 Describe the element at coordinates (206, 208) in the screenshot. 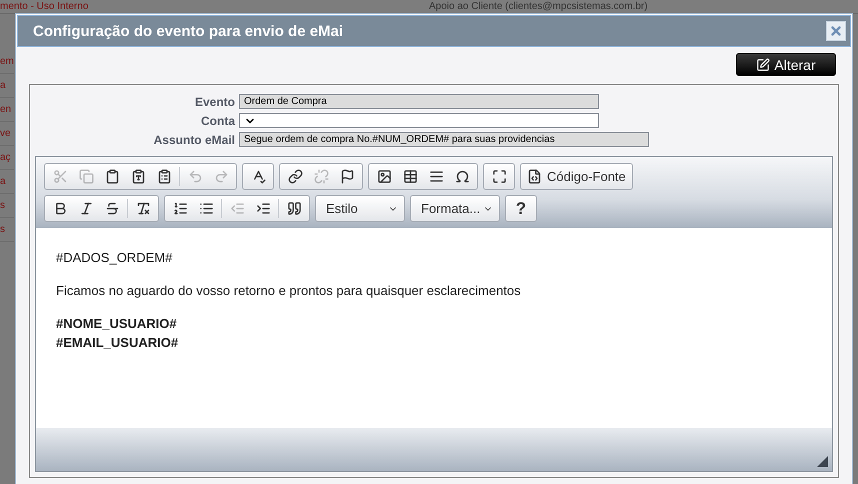

I see `bullet-list-icon` at that location.